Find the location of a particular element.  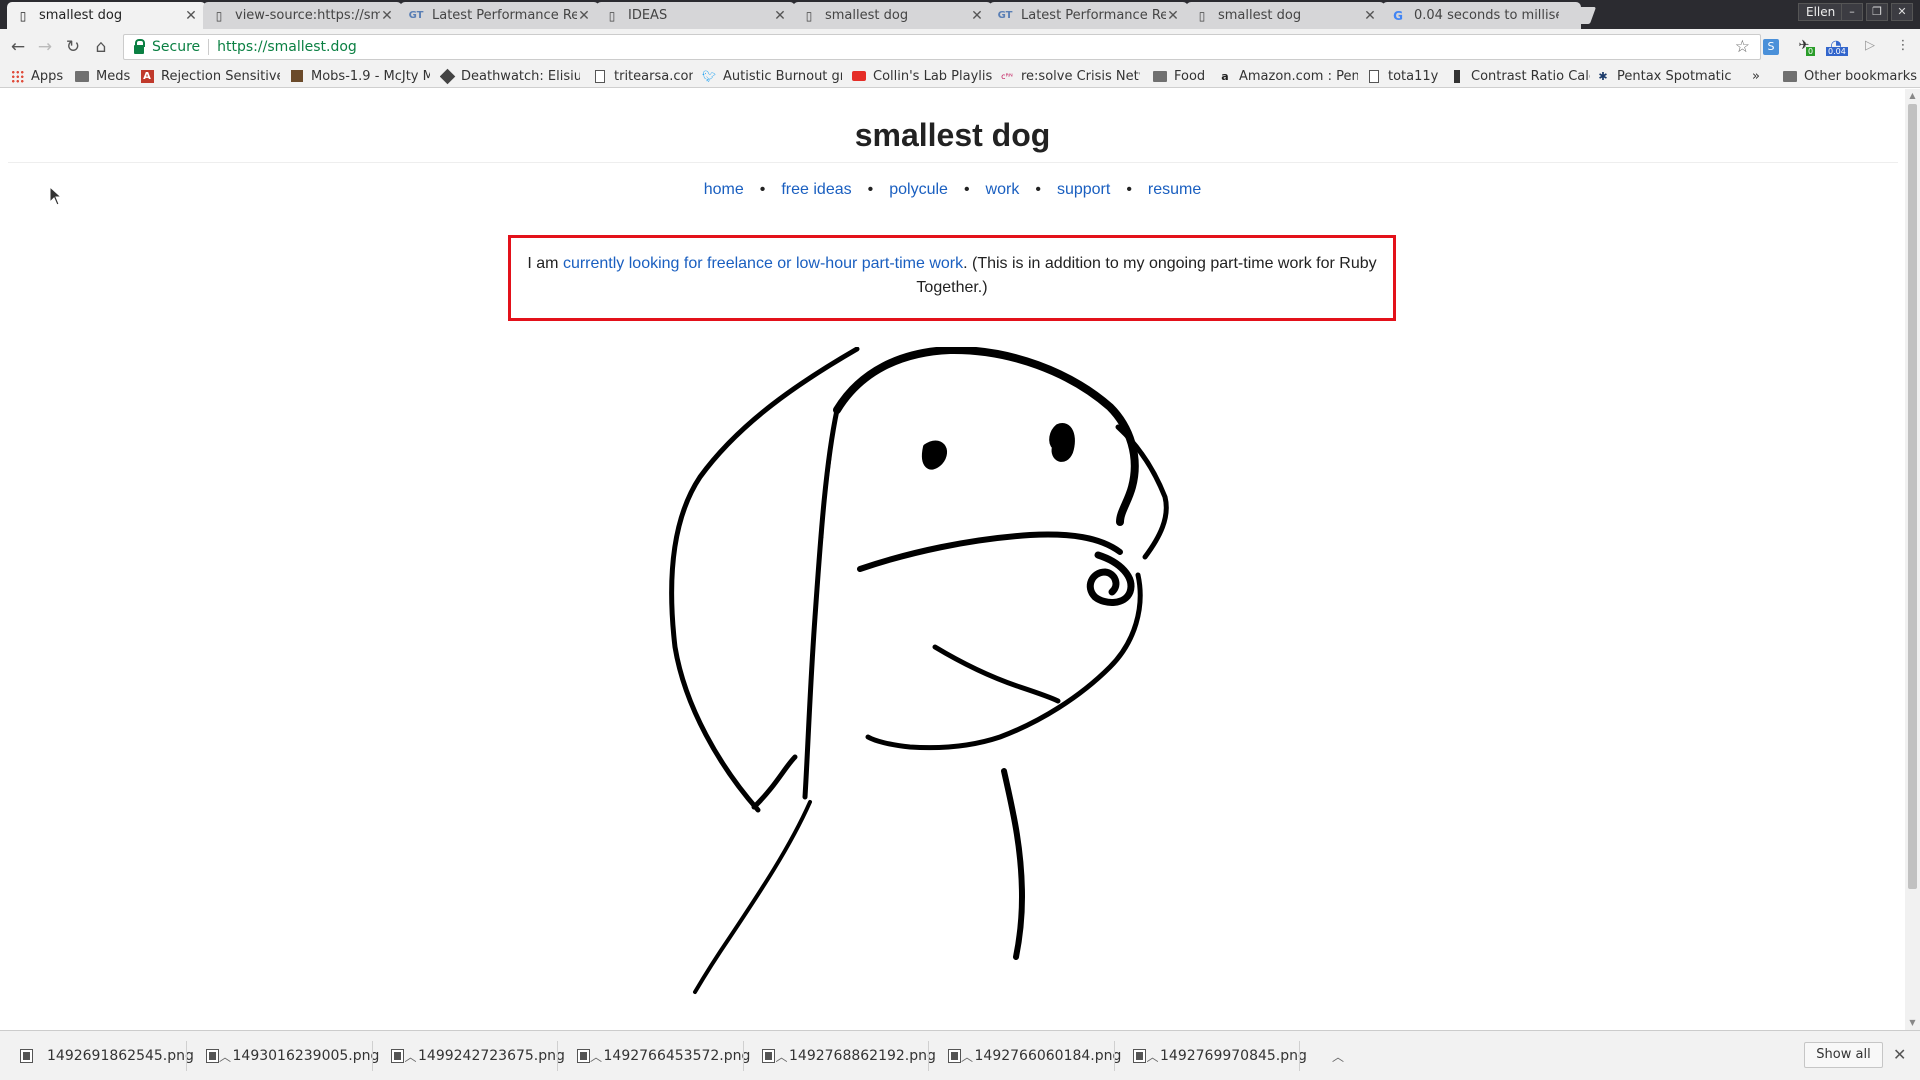

bookmark-item: Food is located at coordinates (1179, 76).